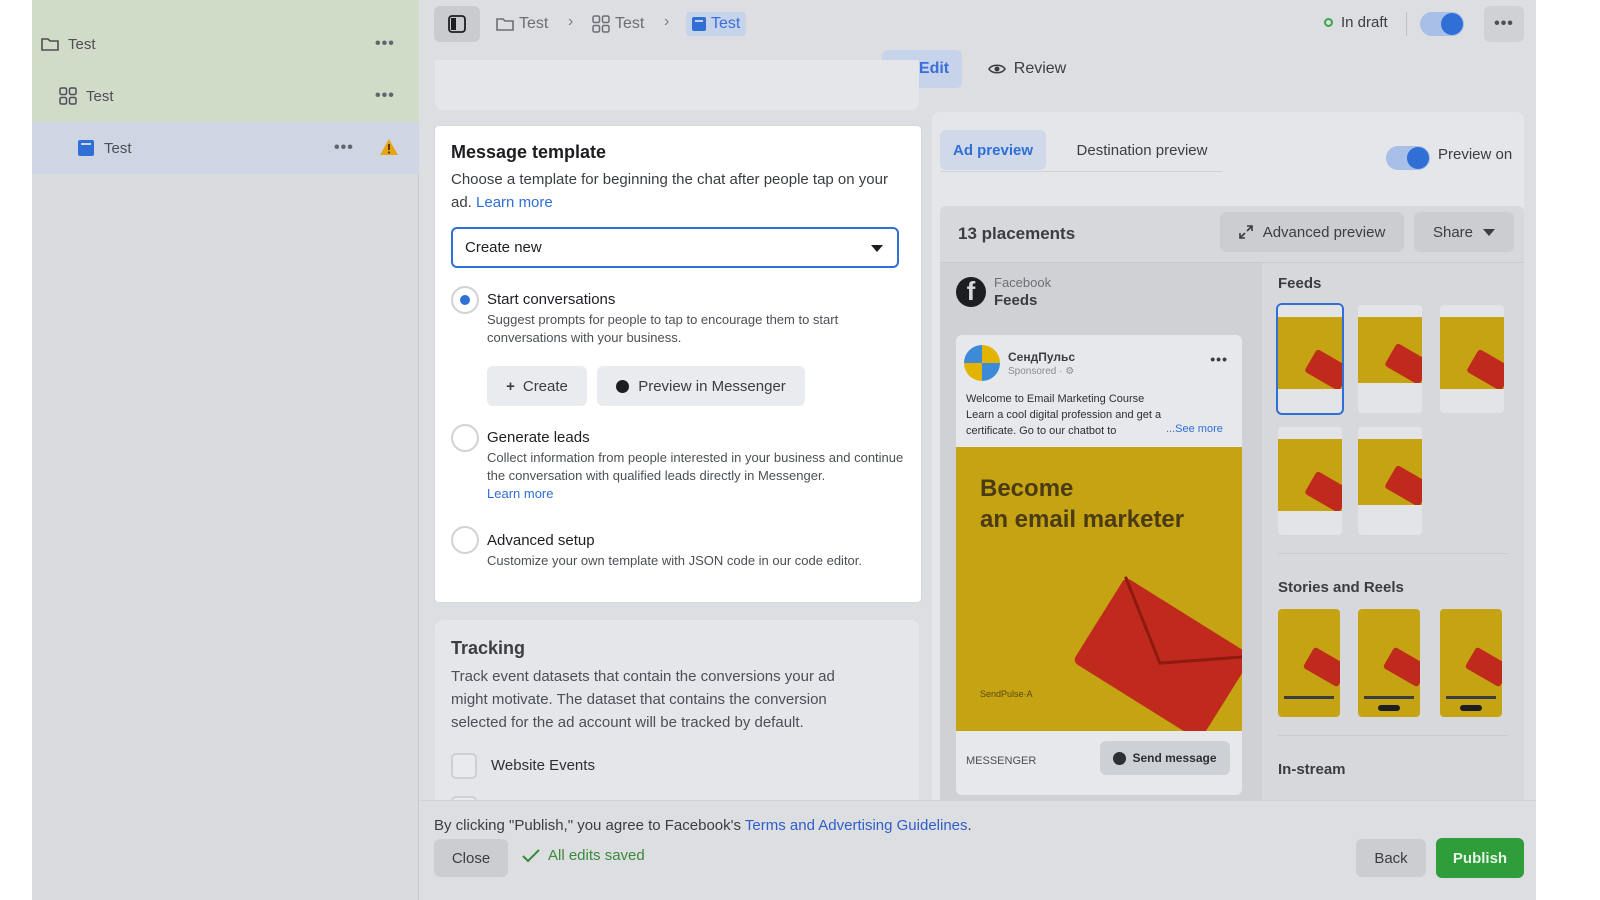 The image size is (1600, 900). I want to click on plus-icon: +, so click(510, 386).